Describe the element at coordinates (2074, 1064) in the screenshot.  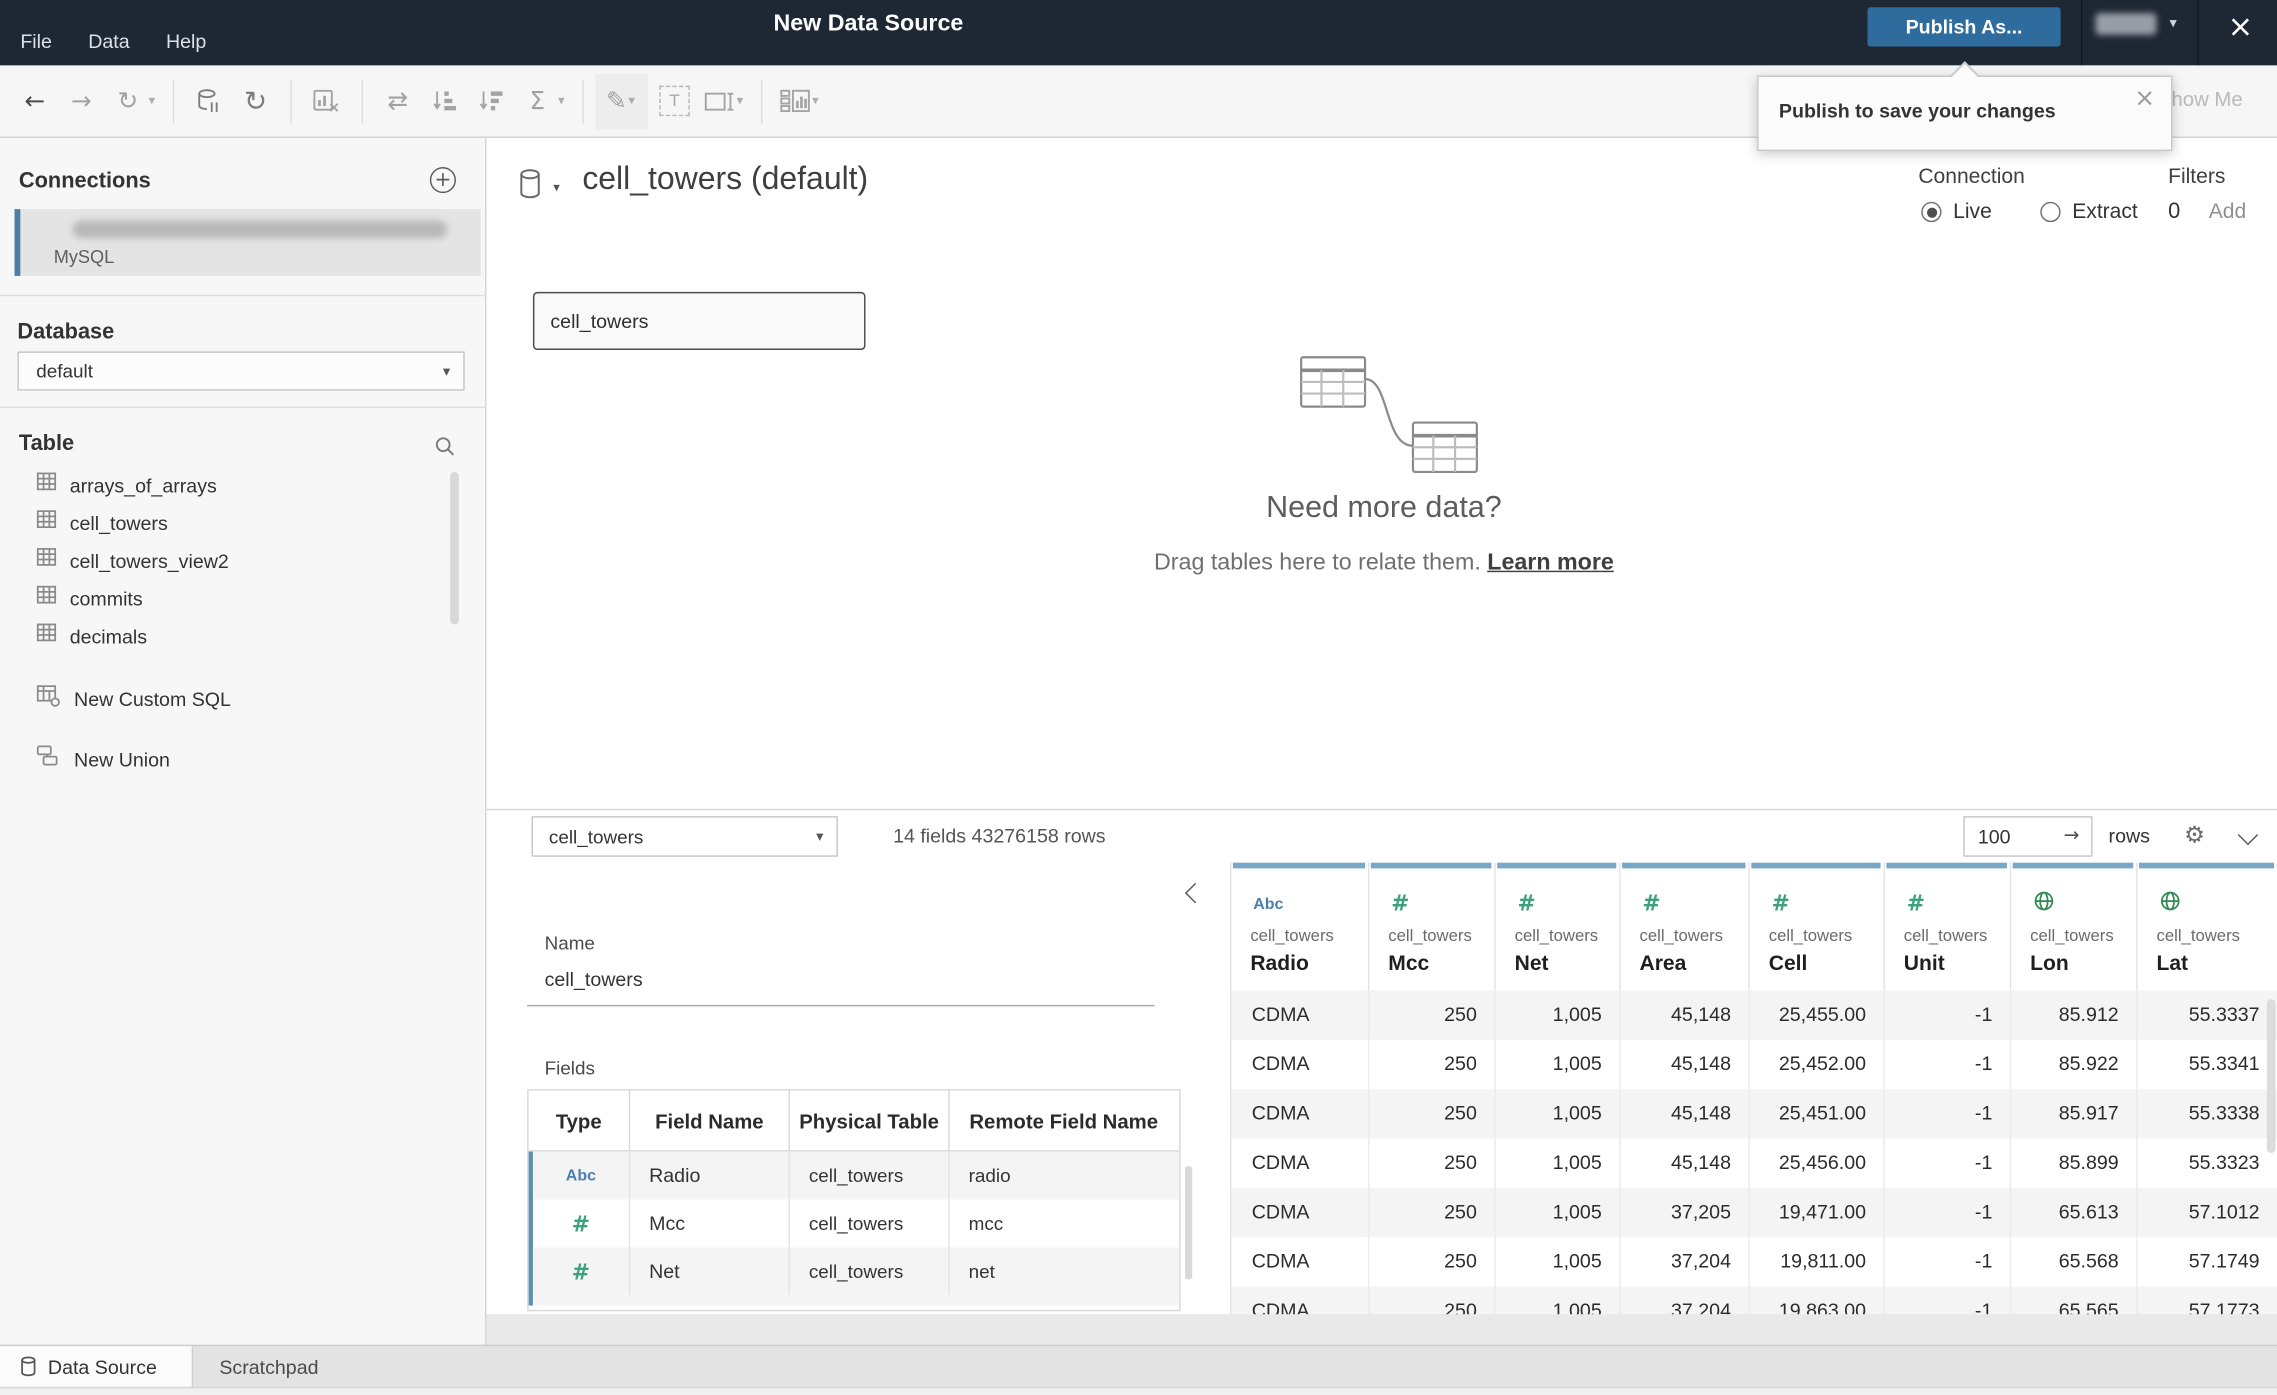
I see `grid-cell: 85.922` at that location.